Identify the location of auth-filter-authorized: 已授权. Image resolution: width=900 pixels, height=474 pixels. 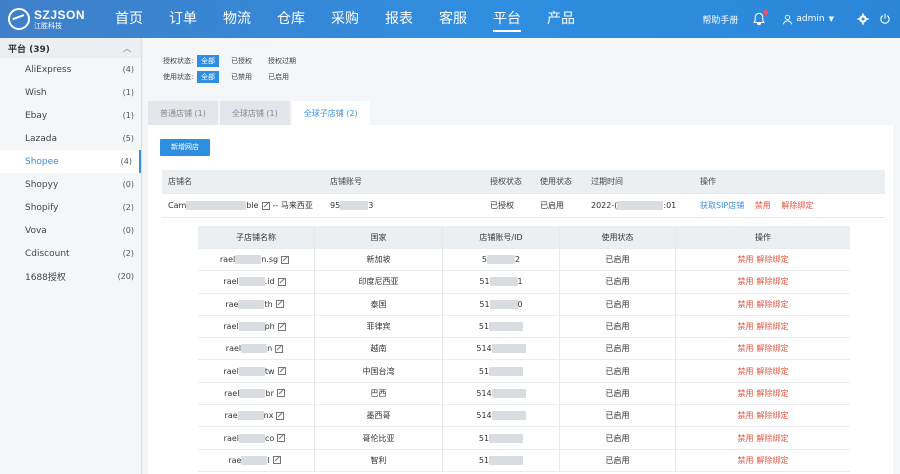
(241, 61).